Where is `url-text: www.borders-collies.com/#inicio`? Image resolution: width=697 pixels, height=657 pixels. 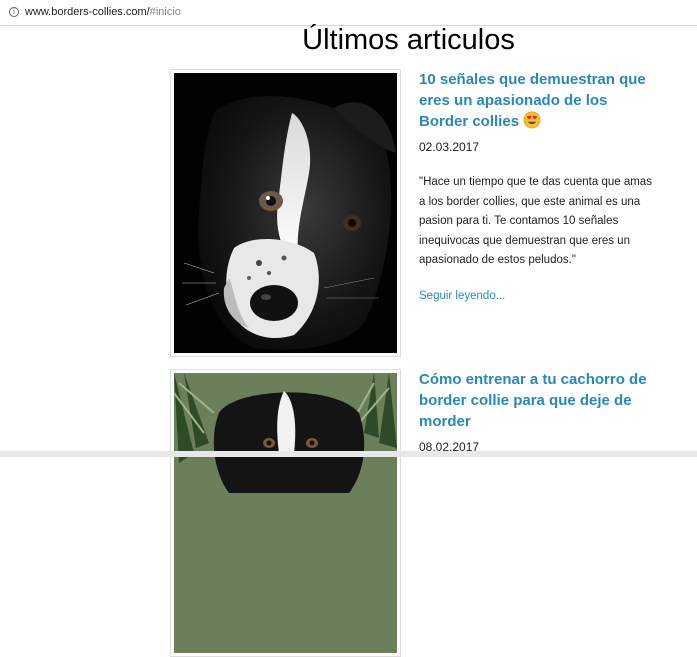 url-text: www.borders-collies.com/#inicio is located at coordinates (103, 12).